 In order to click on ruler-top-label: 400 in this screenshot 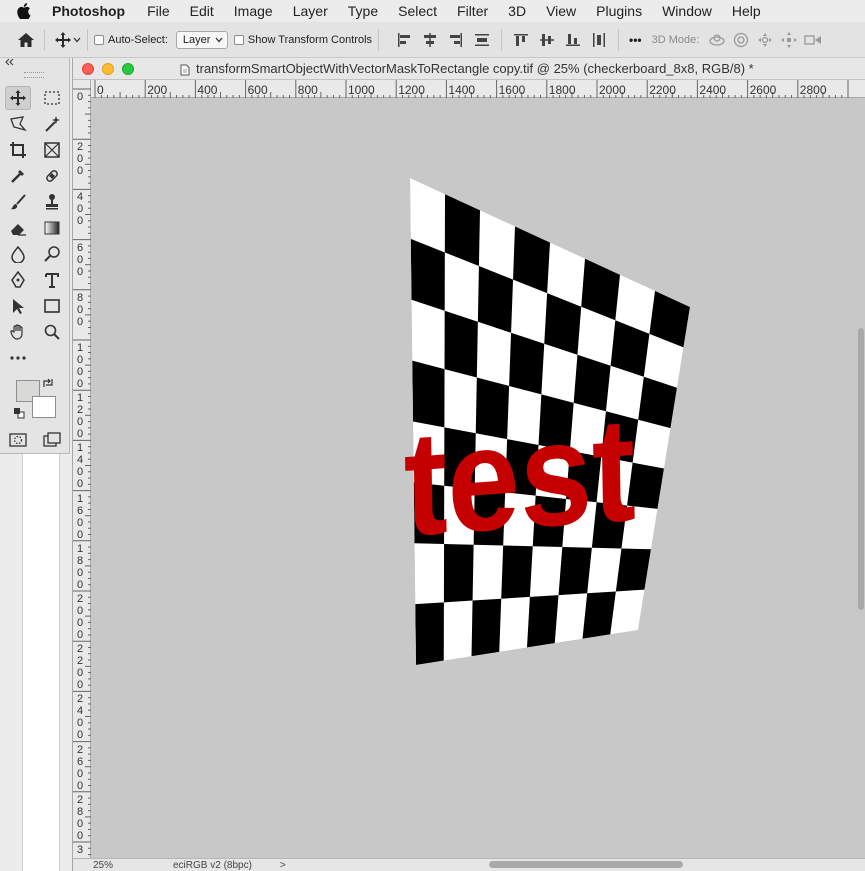, I will do `click(207, 90)`.